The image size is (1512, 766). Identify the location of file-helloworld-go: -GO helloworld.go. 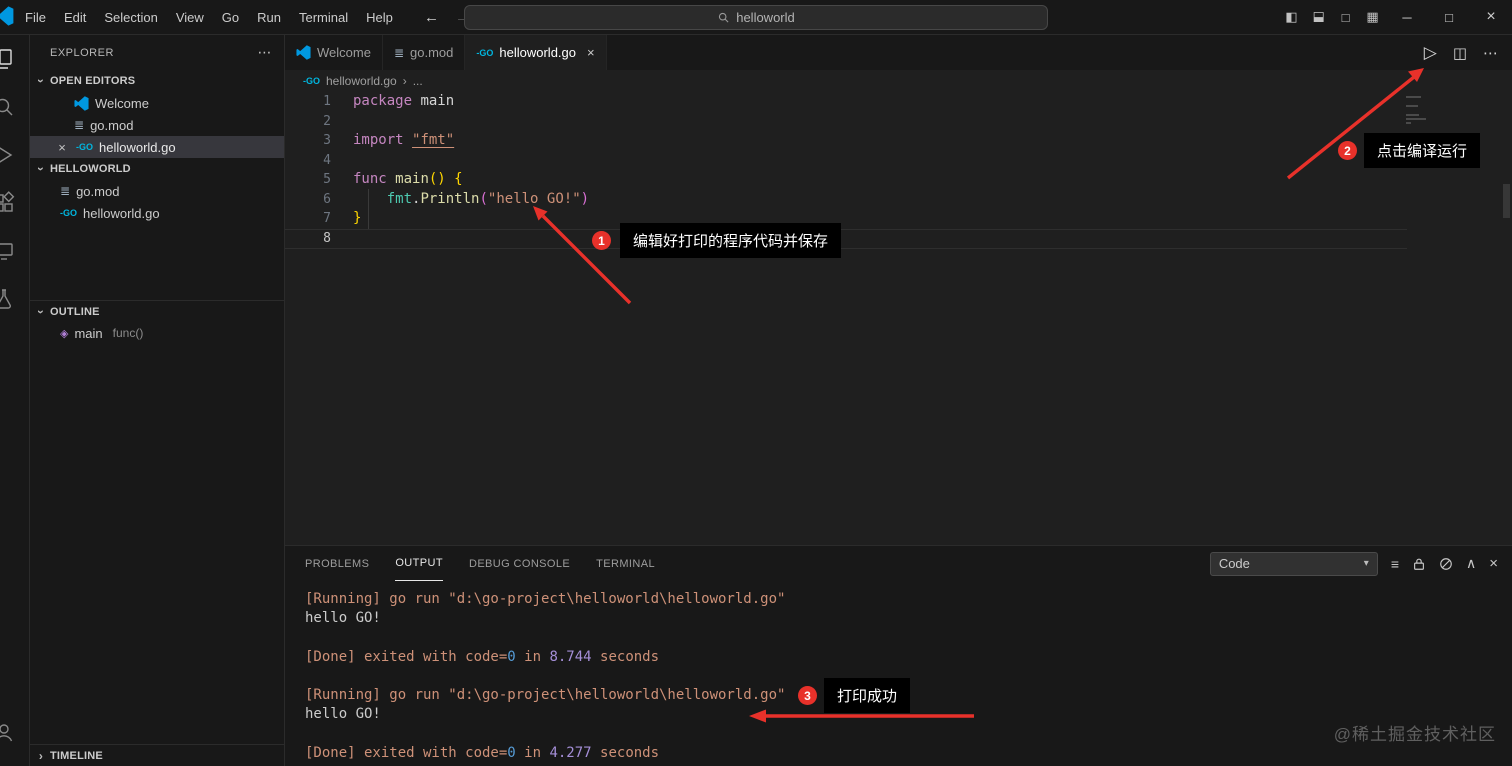
(157, 213).